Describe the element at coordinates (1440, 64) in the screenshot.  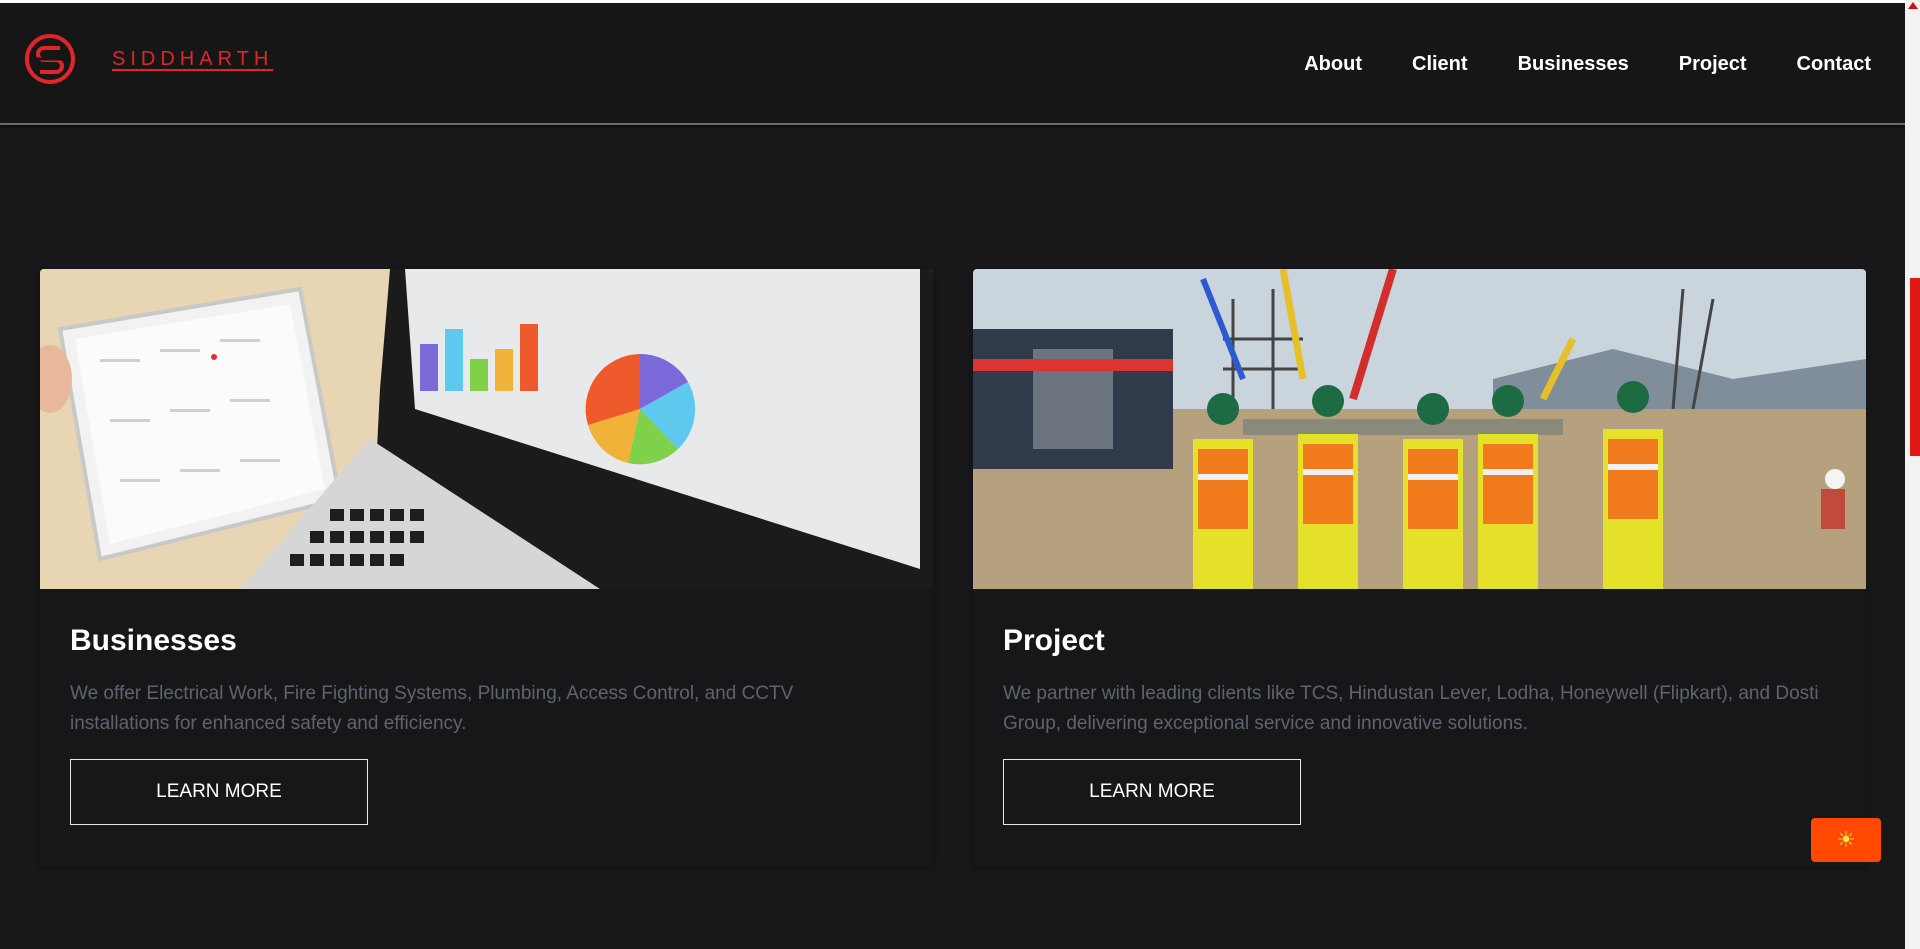
I see `nav-client: Client` at that location.